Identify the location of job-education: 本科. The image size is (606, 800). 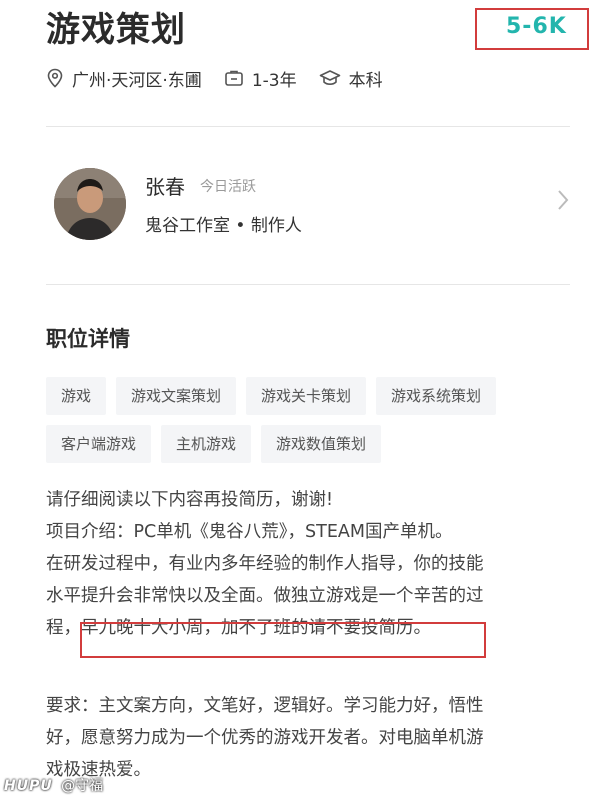
(351, 78).